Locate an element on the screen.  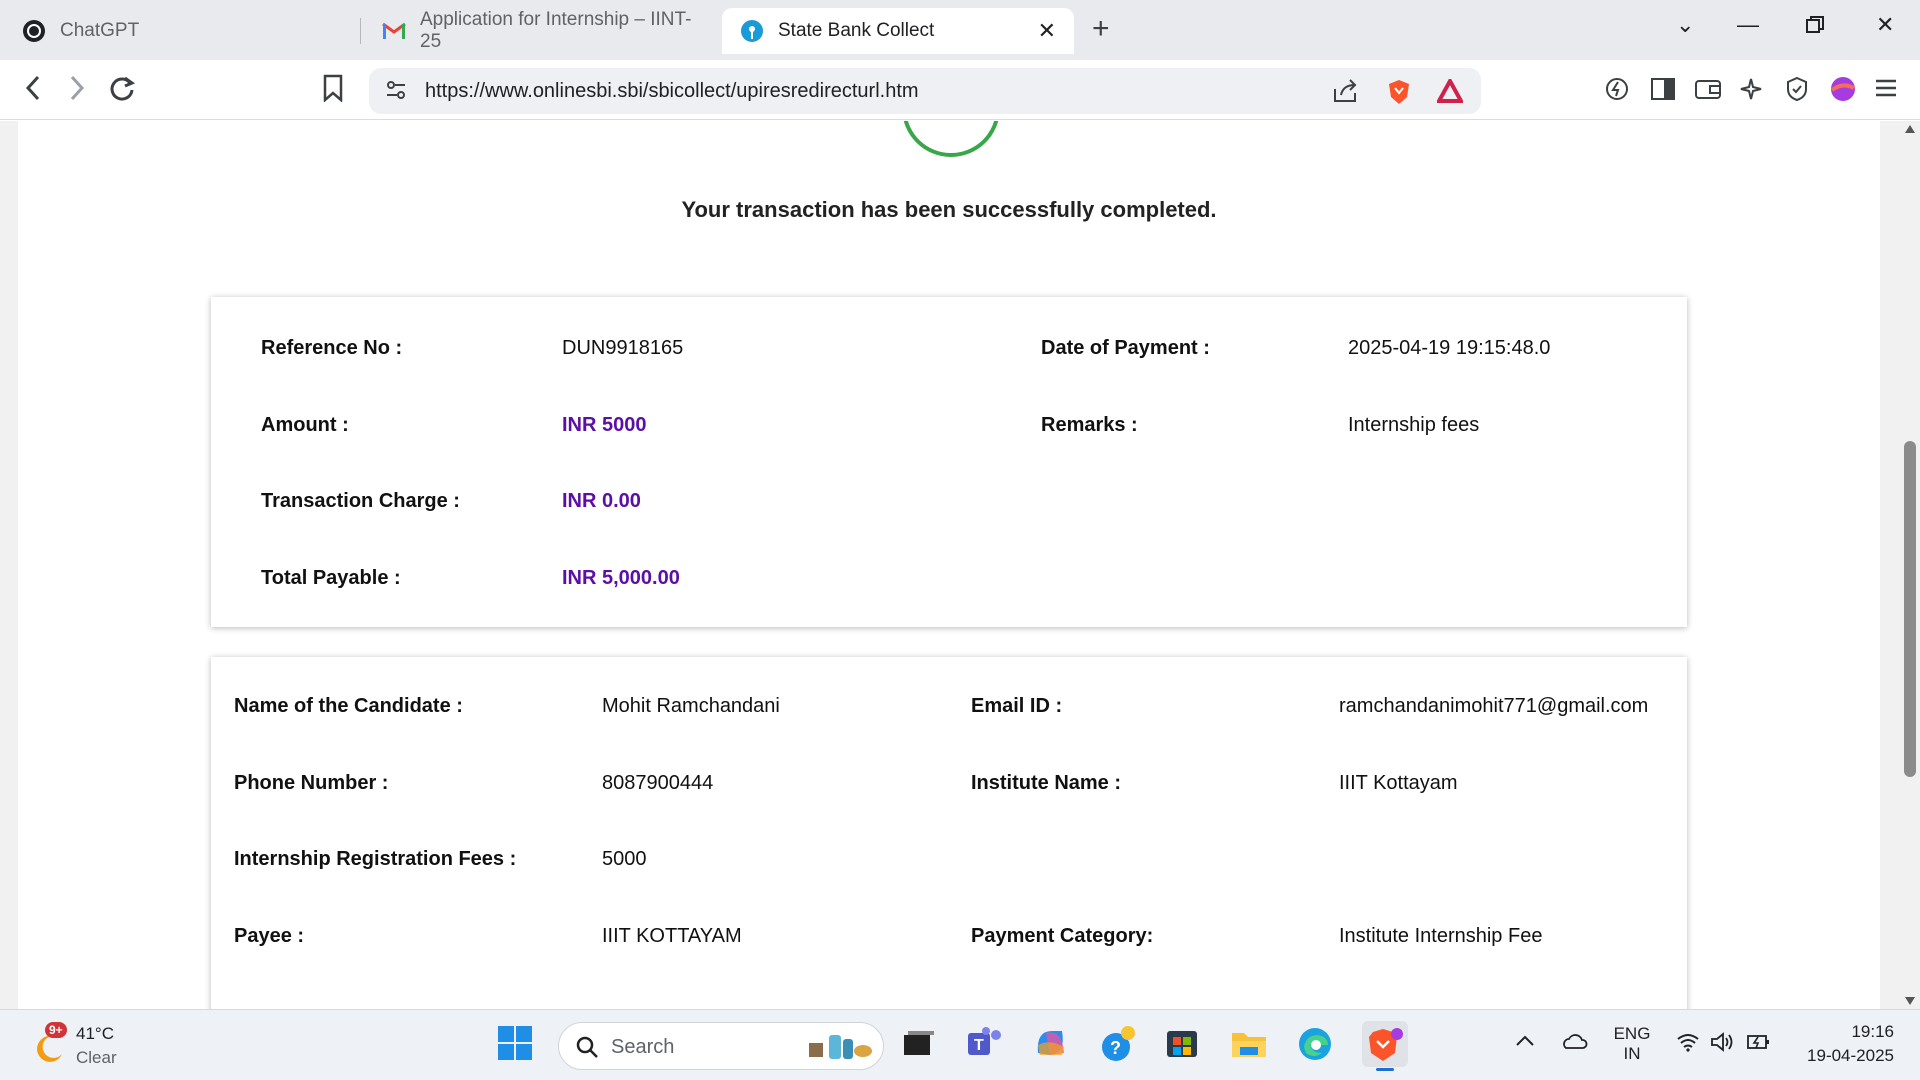
weather-temp: 41°C is located at coordinates (95, 1033).